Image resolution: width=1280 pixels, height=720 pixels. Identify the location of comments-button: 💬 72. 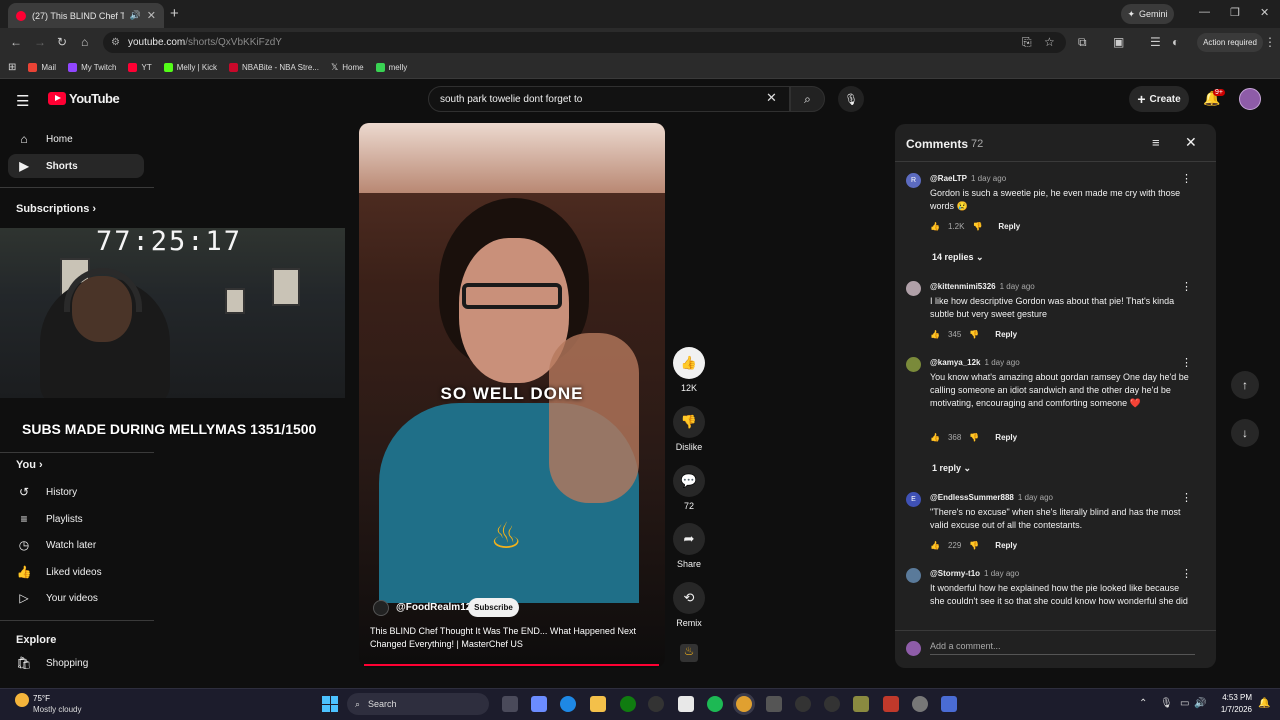
(689, 488).